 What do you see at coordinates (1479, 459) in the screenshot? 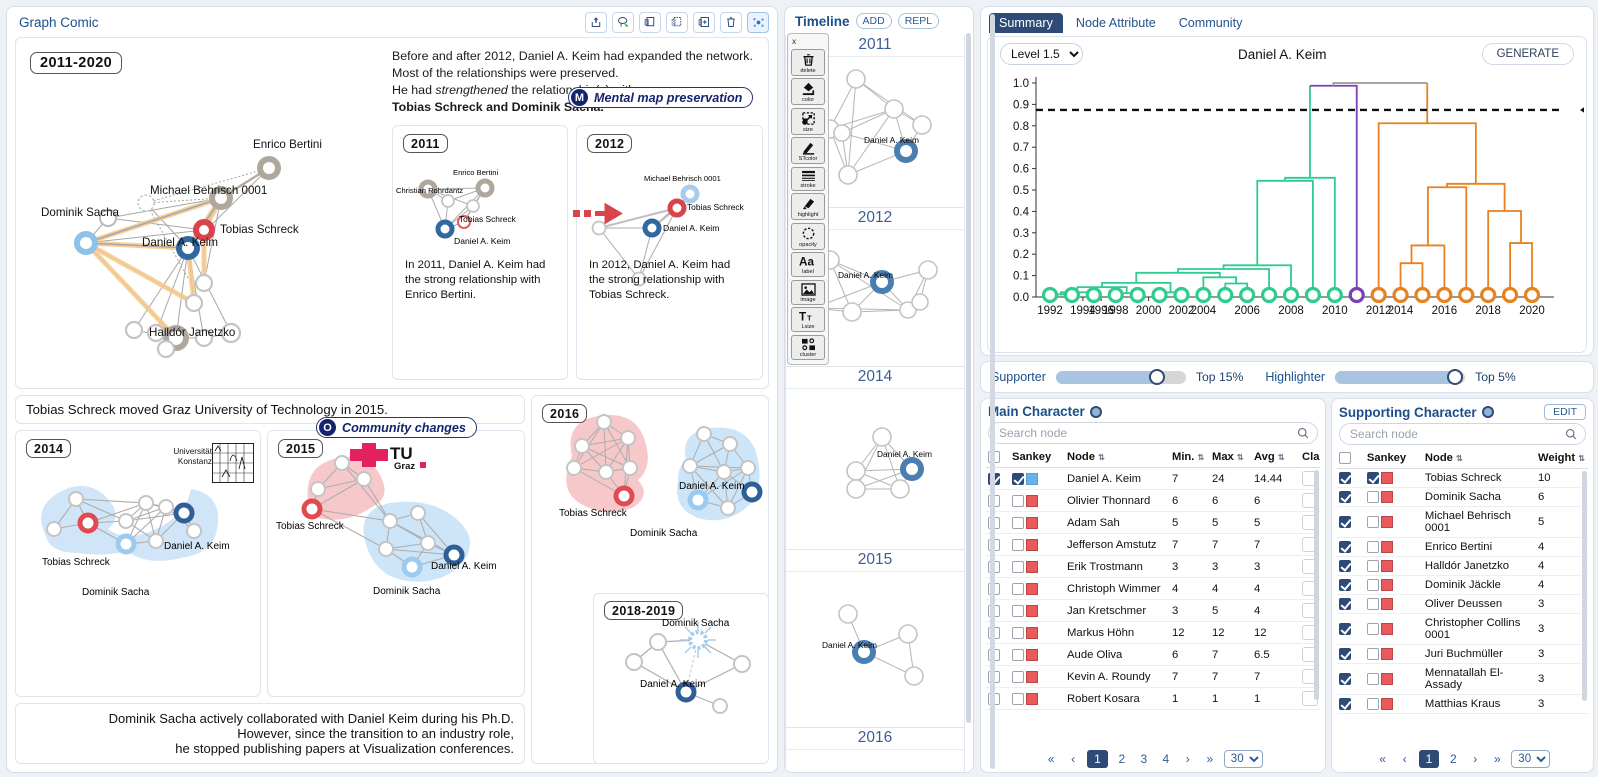
I see `th-sc-node: Node ⇅` at bounding box center [1479, 459].